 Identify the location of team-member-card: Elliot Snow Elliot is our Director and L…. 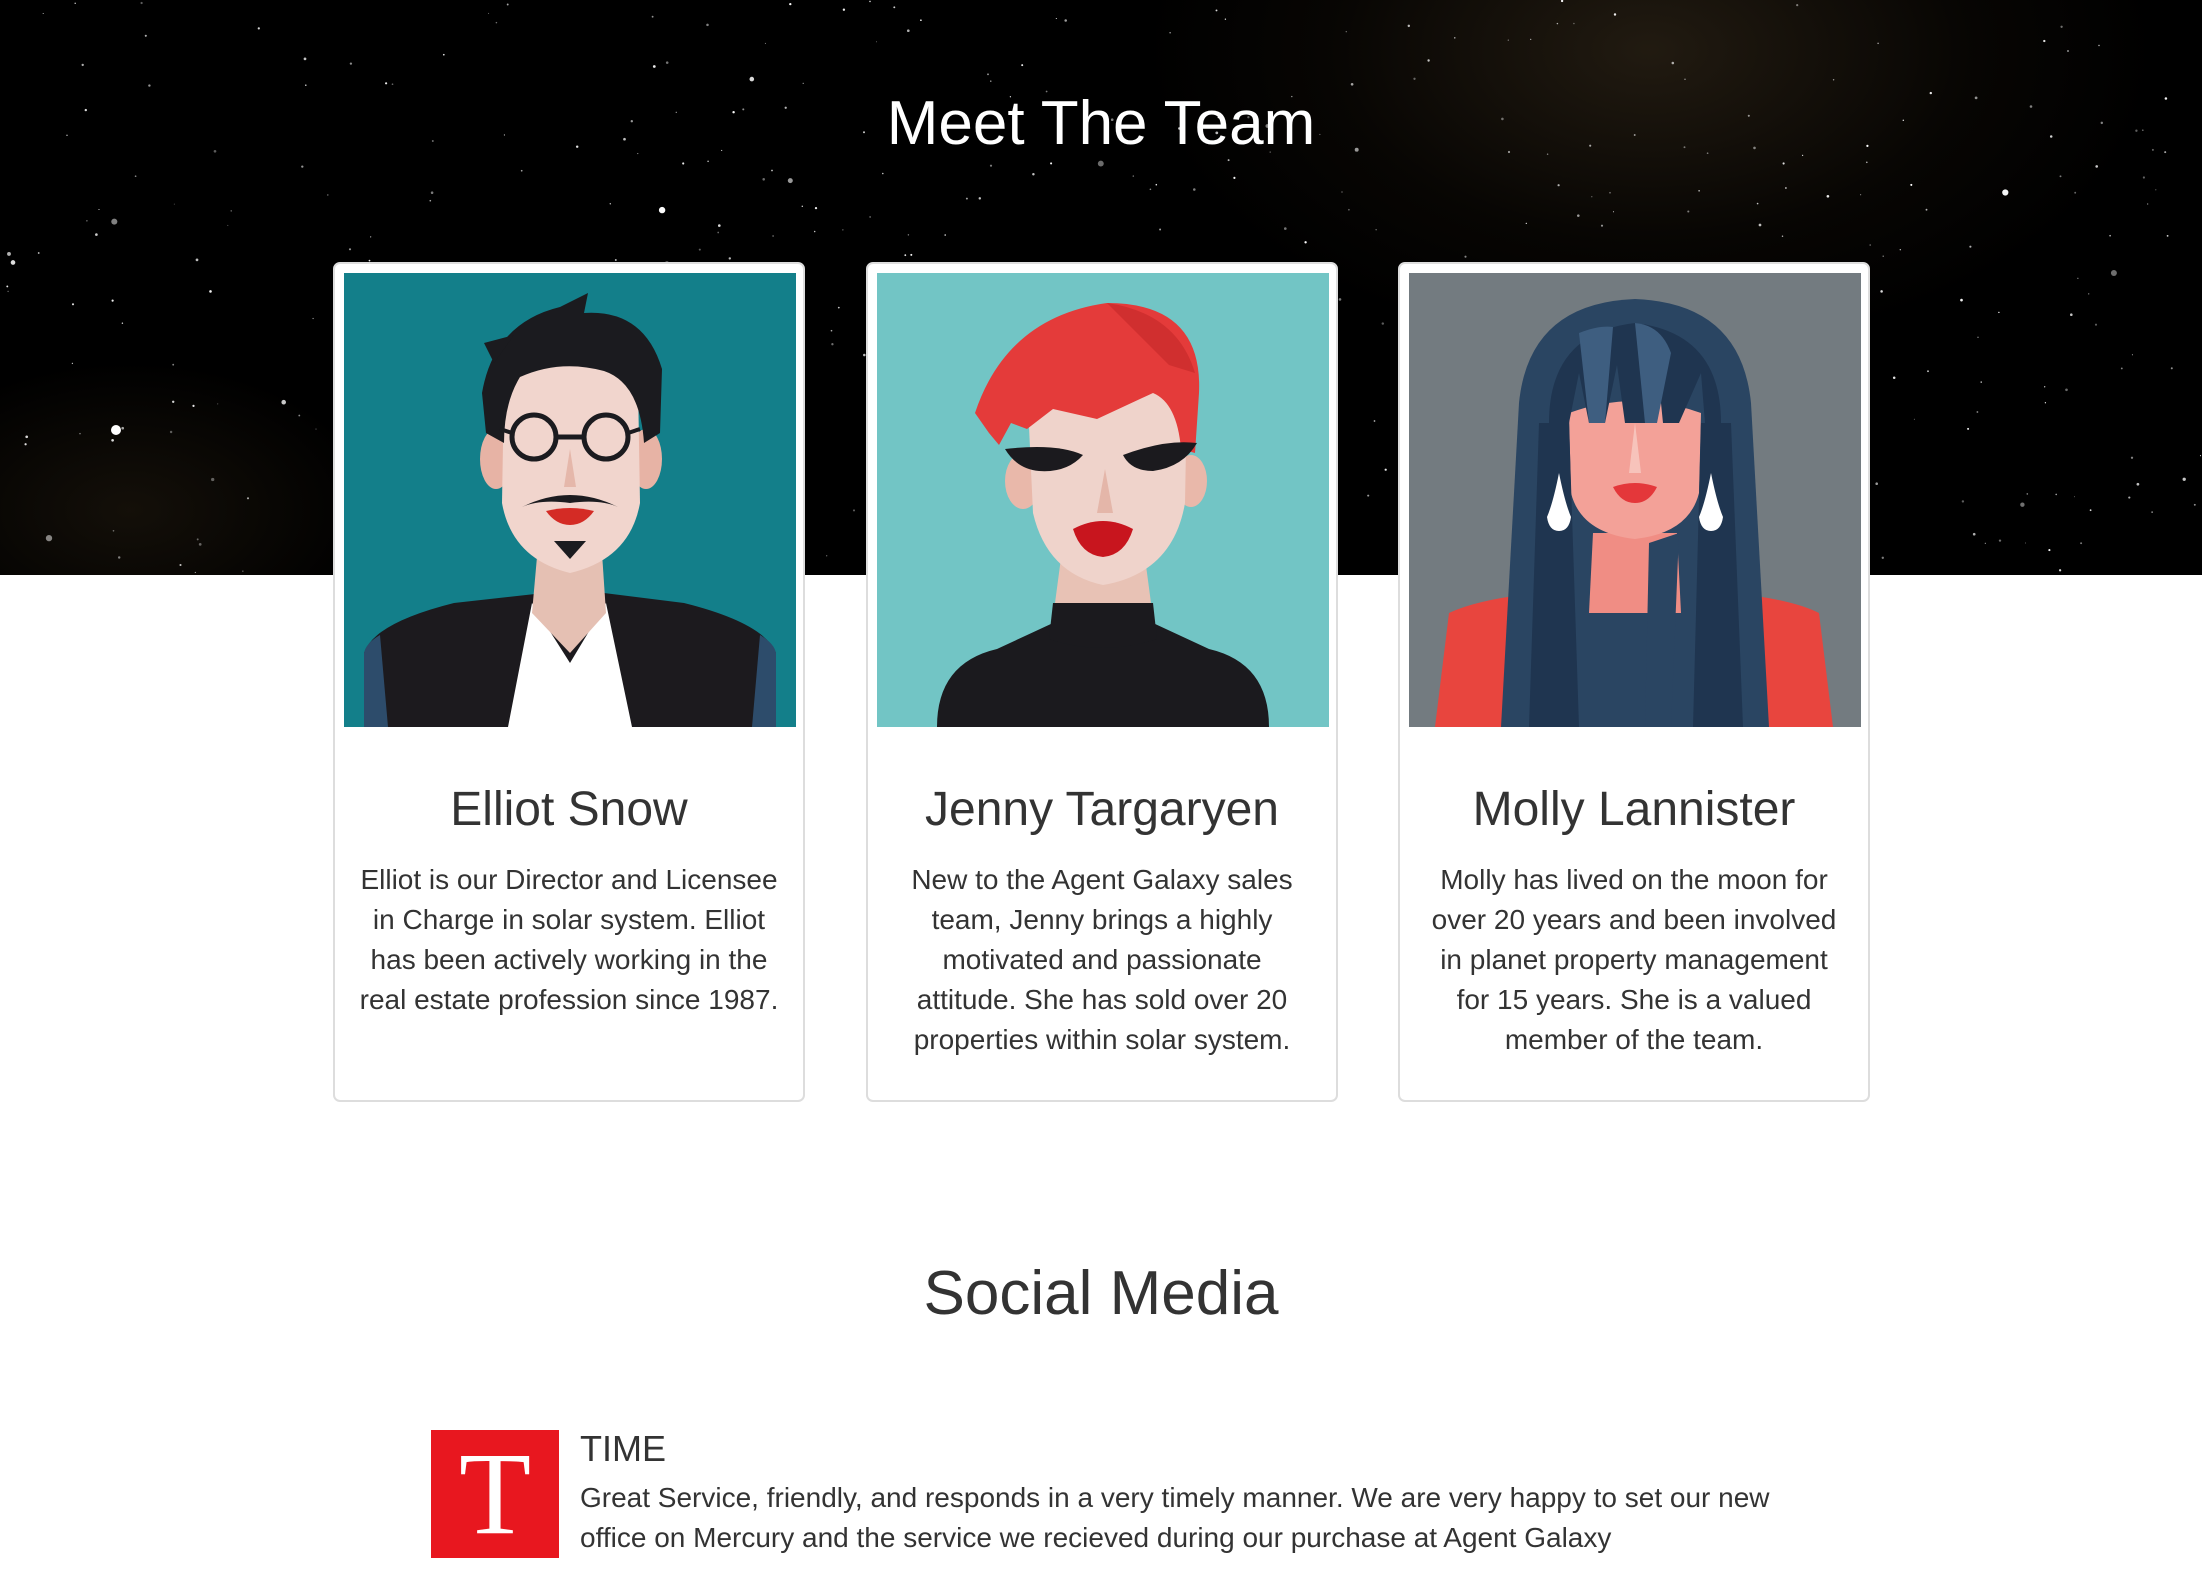
(569, 682).